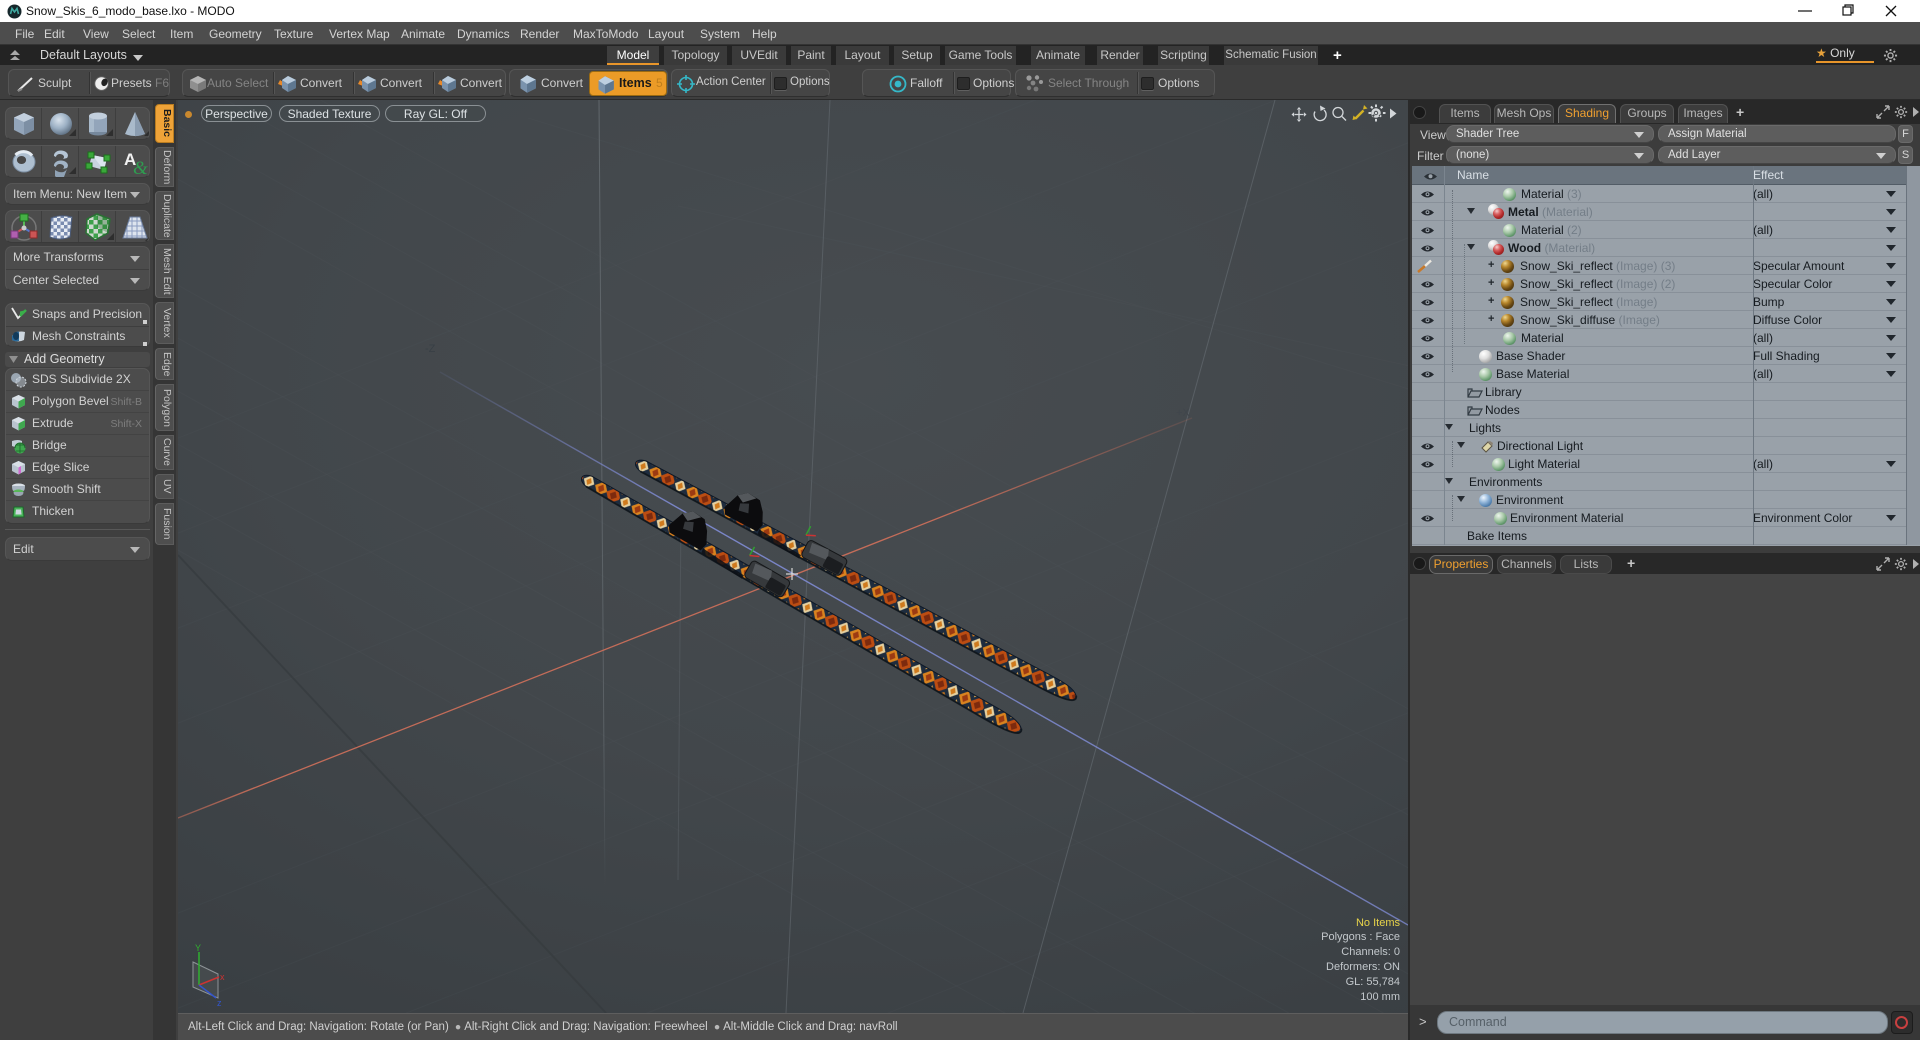 This screenshot has height=1040, width=1920. Describe the element at coordinates (198, 948) in the screenshot. I see `svg-text: Y` at that location.